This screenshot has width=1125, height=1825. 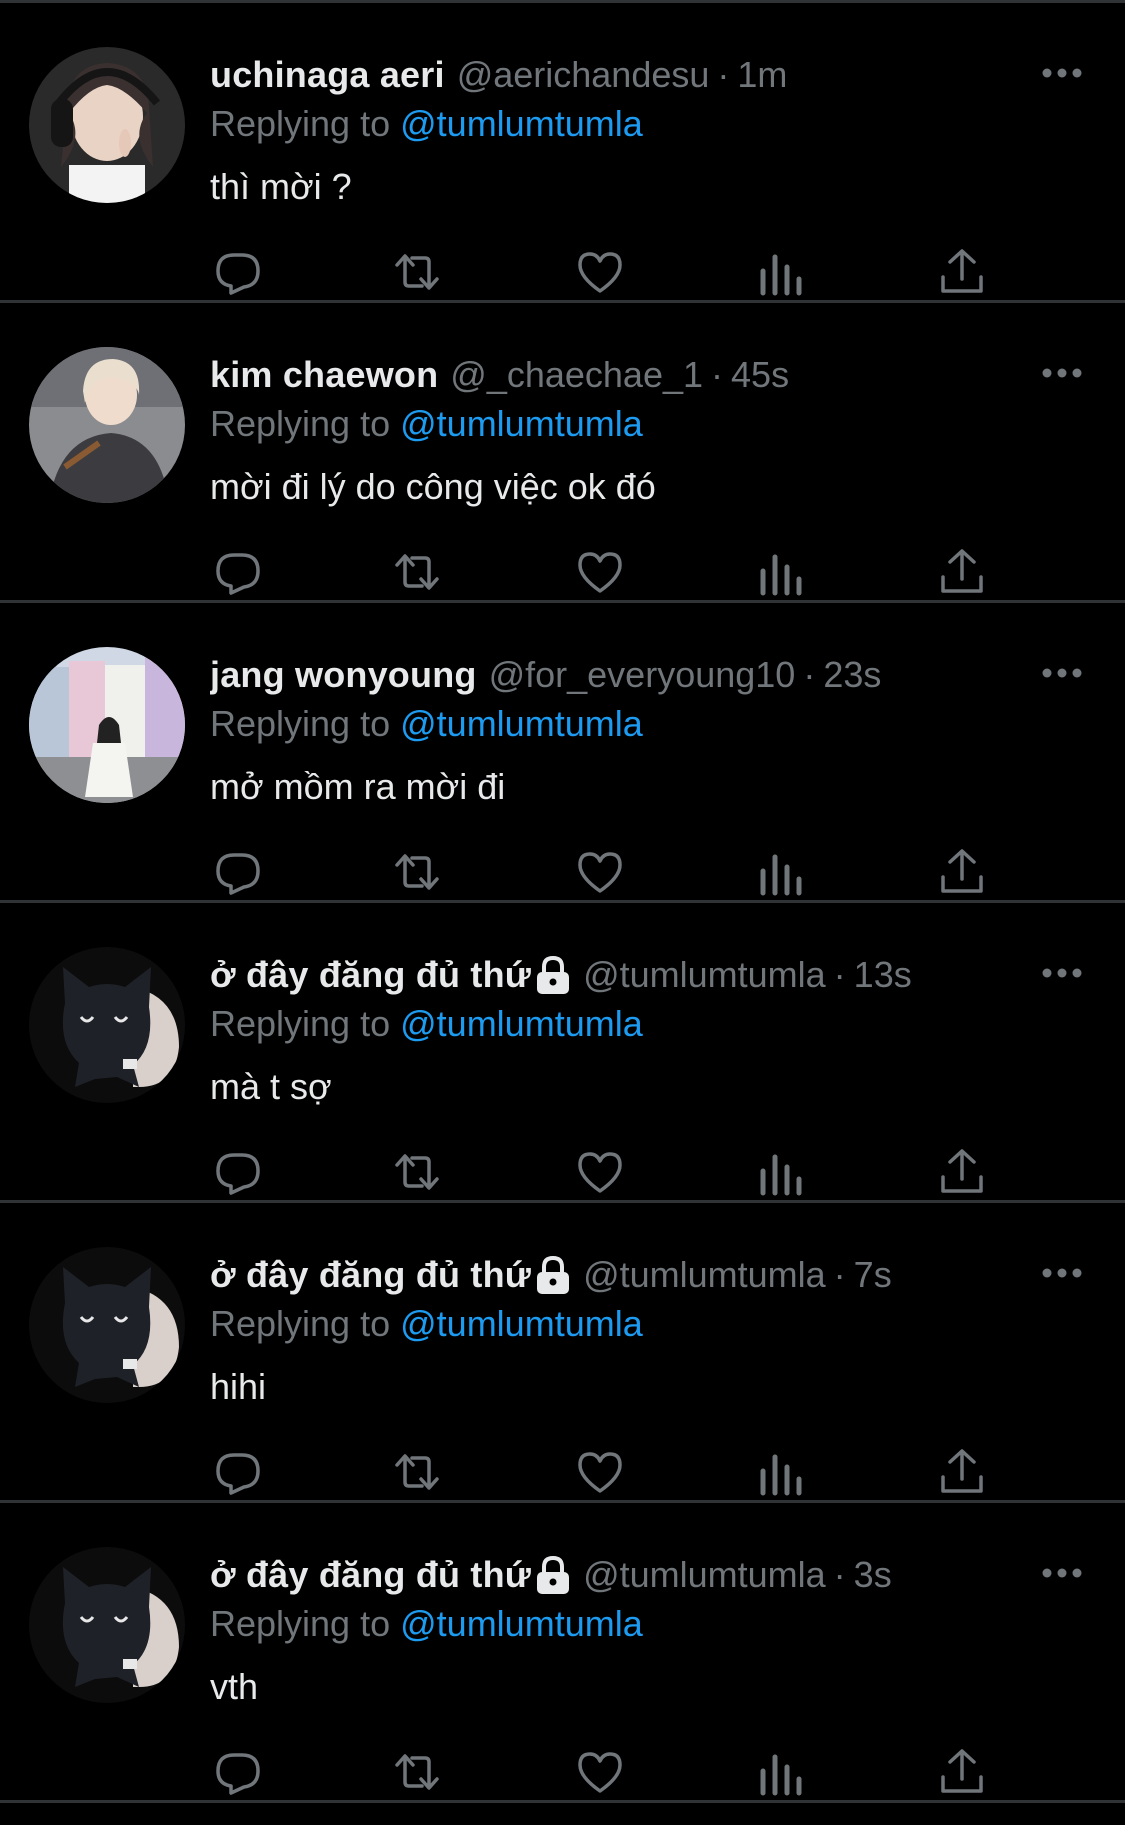 What do you see at coordinates (576, 375) in the screenshot?
I see `user-handle: @_chaechae_1` at bounding box center [576, 375].